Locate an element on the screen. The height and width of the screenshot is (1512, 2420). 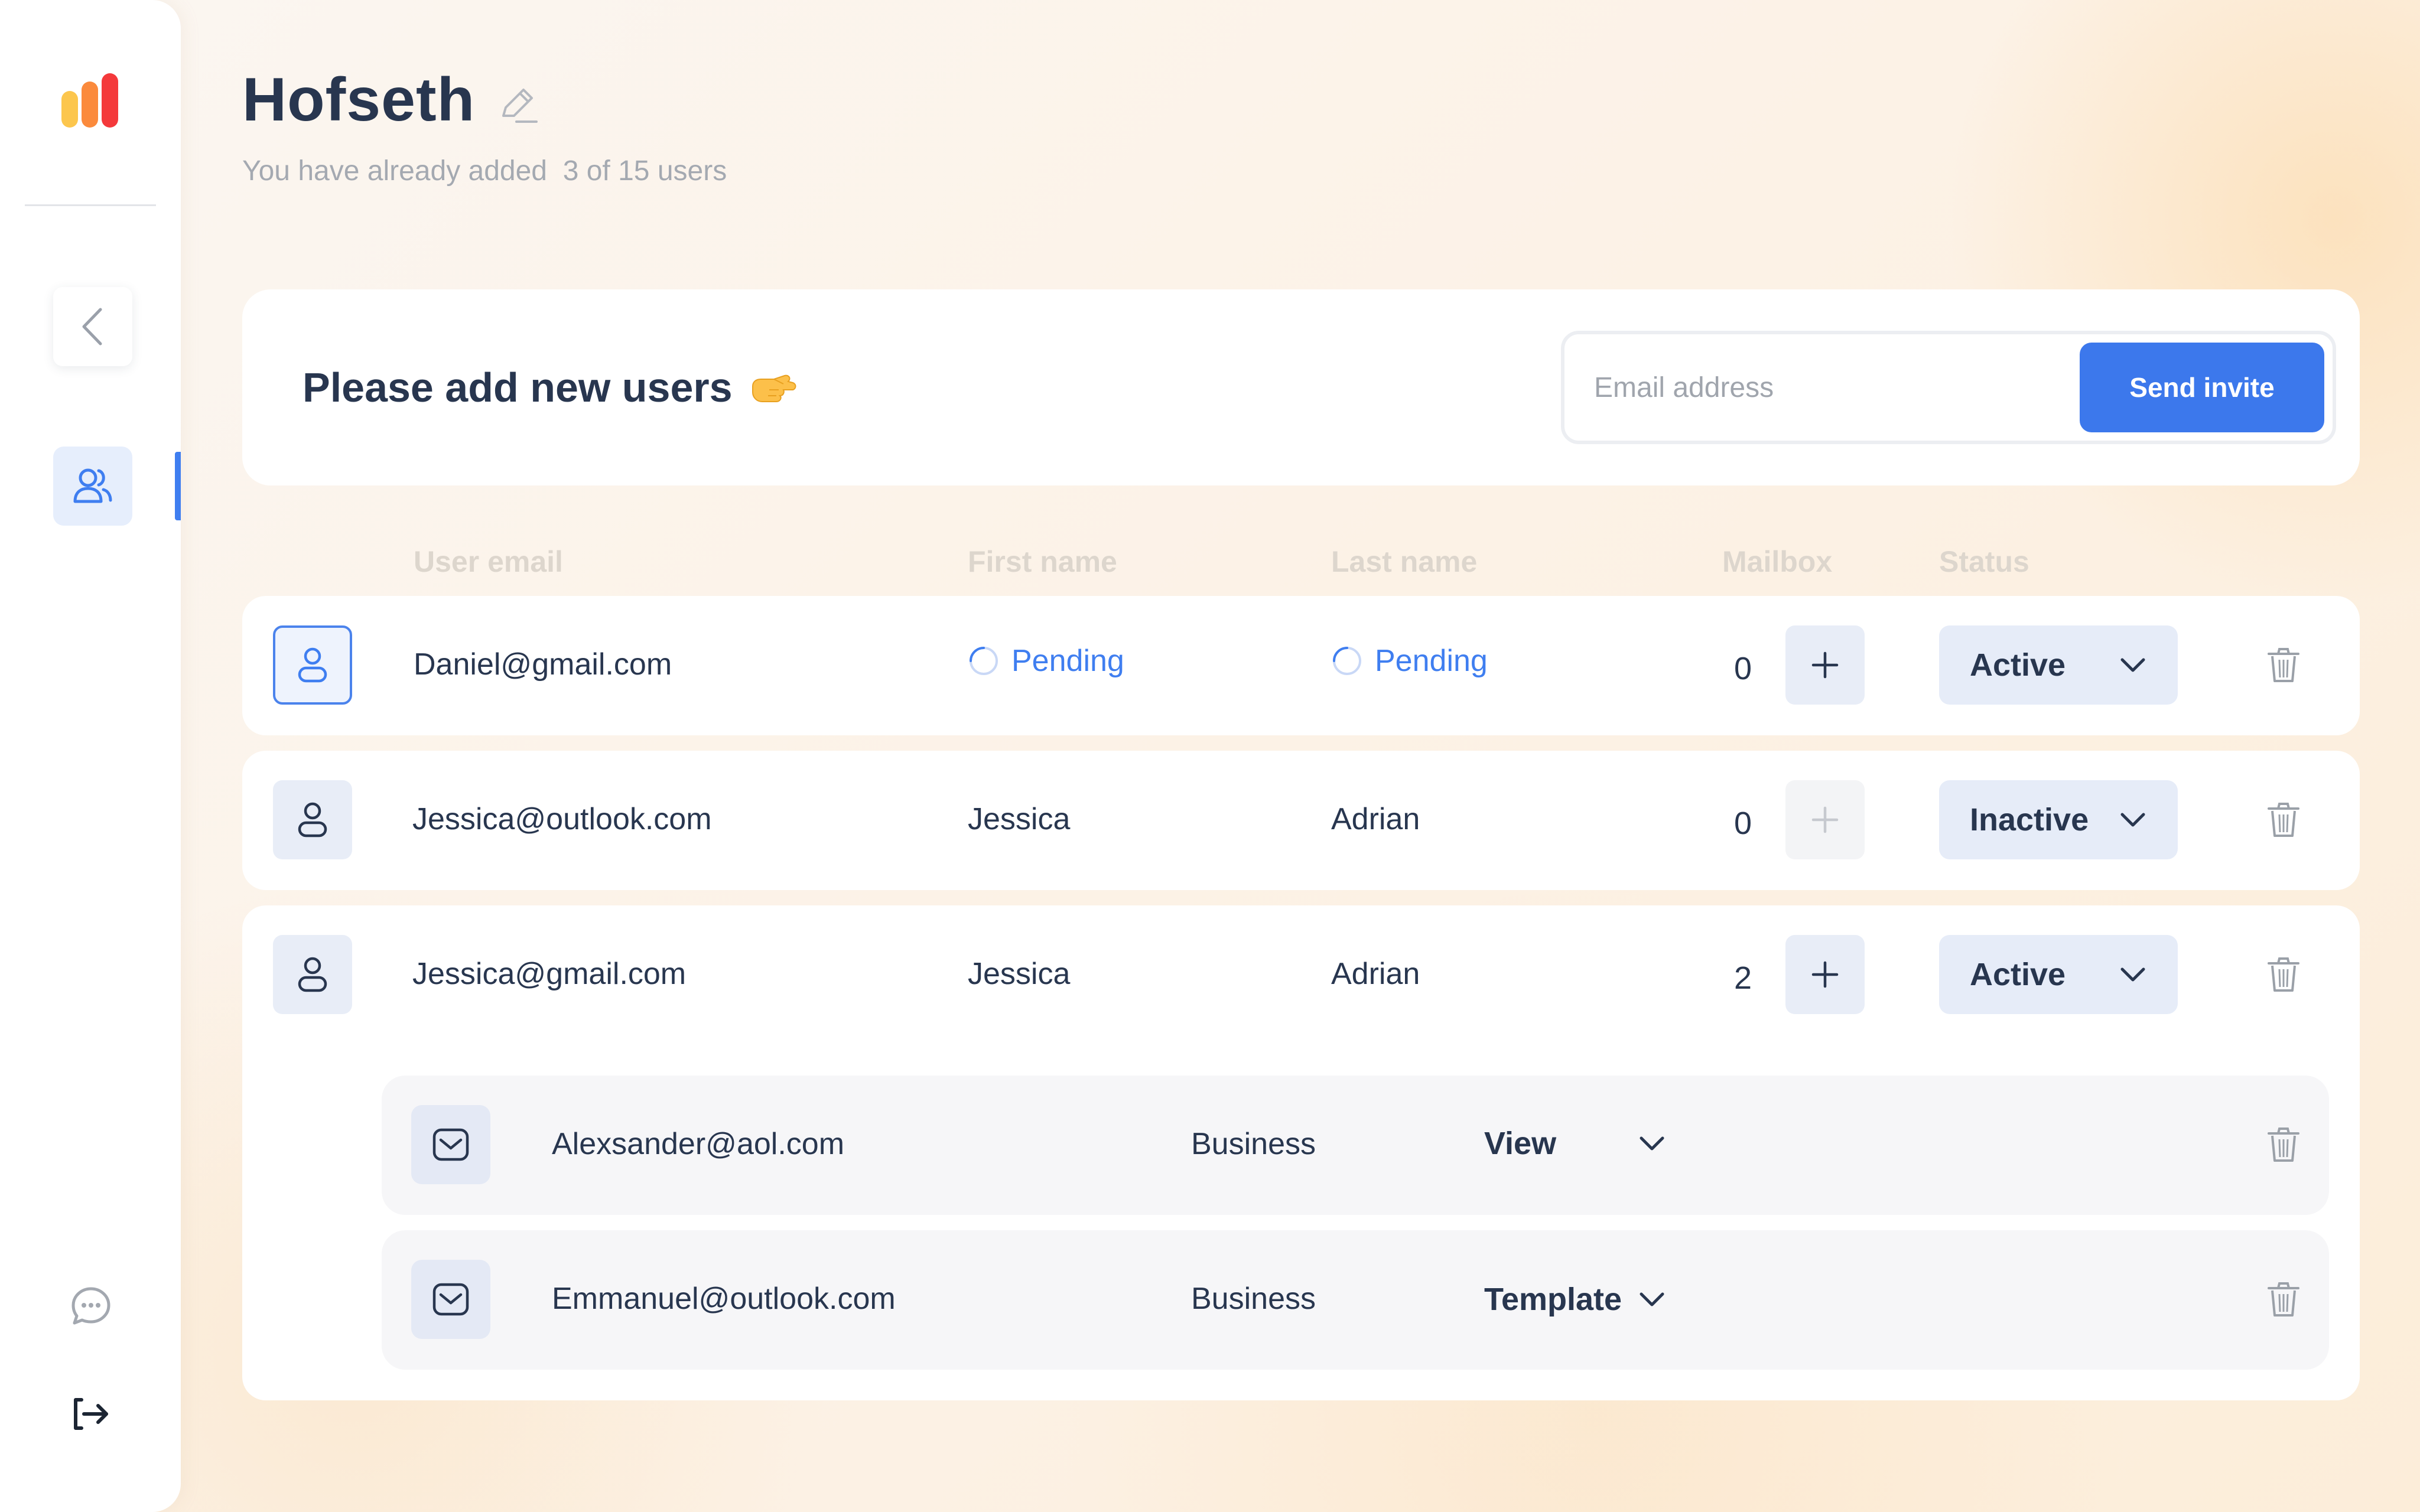
first-name-value: Pending is located at coordinates (1067, 661).